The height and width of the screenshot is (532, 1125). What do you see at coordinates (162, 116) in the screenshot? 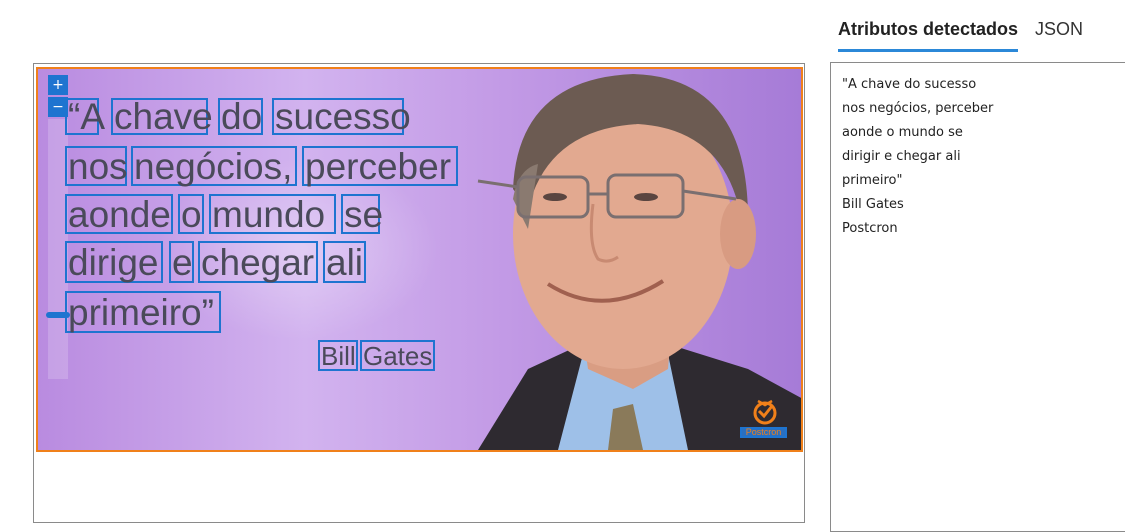
I see `detected-word: chave` at bounding box center [162, 116].